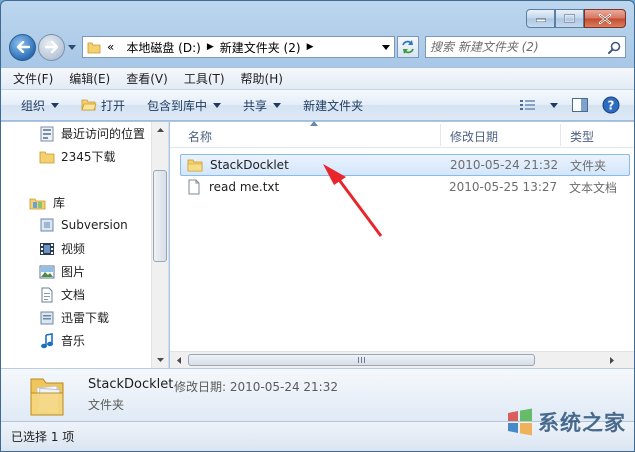 This screenshot has height=452, width=635. What do you see at coordinates (163, 47) in the screenshot?
I see `breadcrumb-drive: 本地磁盘 (D:)` at bounding box center [163, 47].